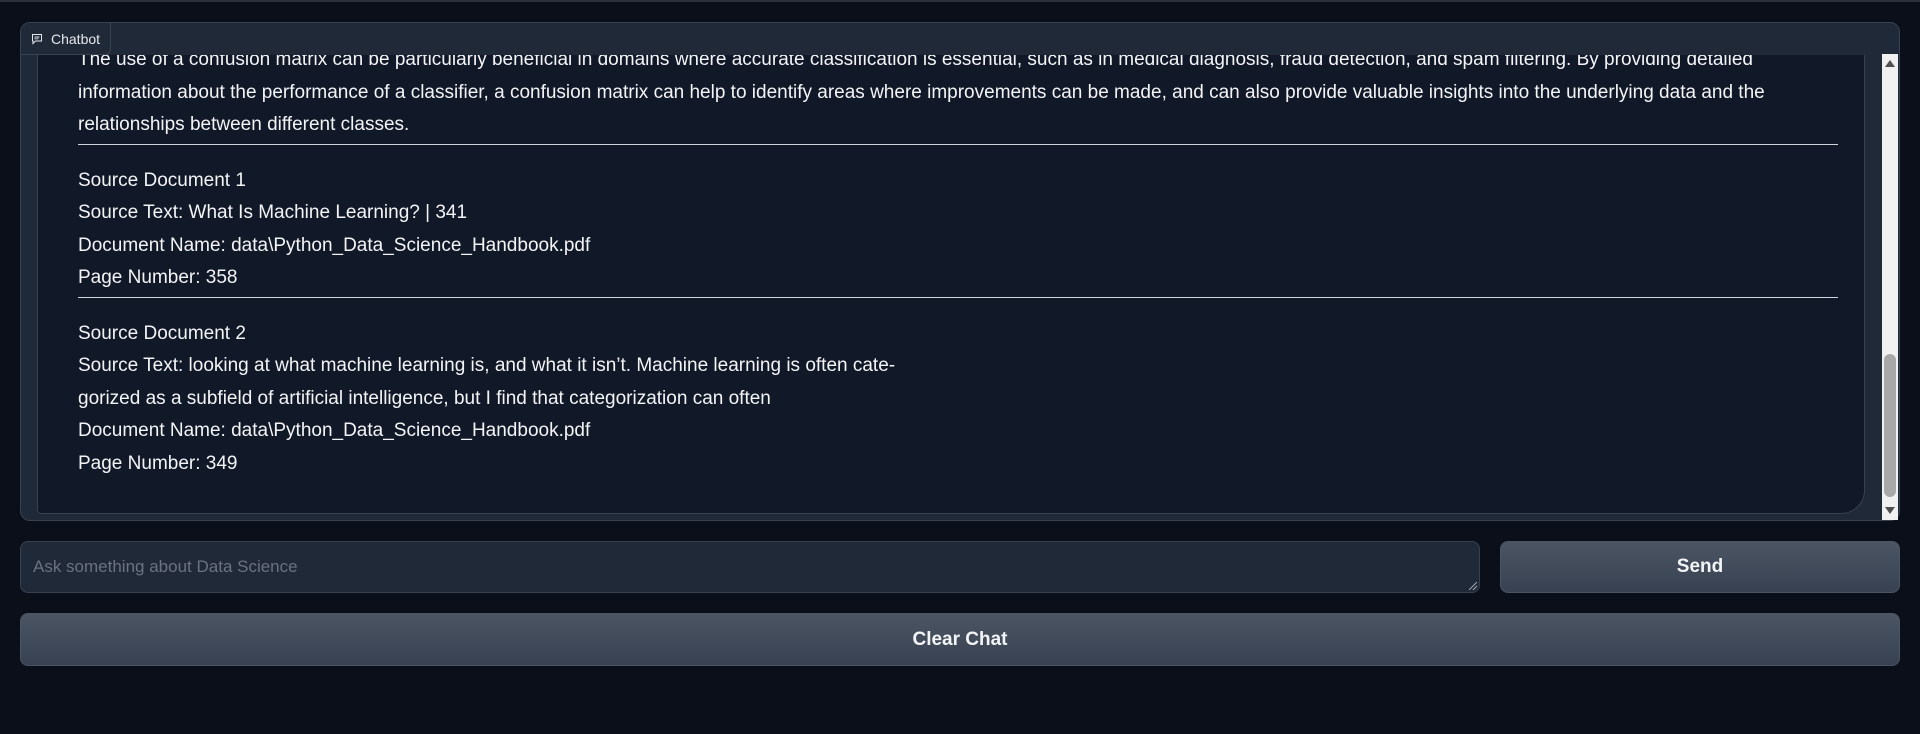  Describe the element at coordinates (1473, 586) in the screenshot. I see `resize-grip-icon` at that location.